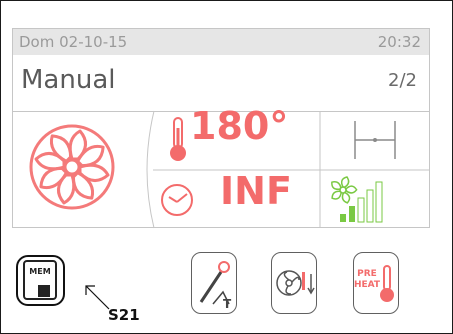 The width and height of the screenshot is (453, 334). I want to click on fan-speed-icon, so click(356, 199).